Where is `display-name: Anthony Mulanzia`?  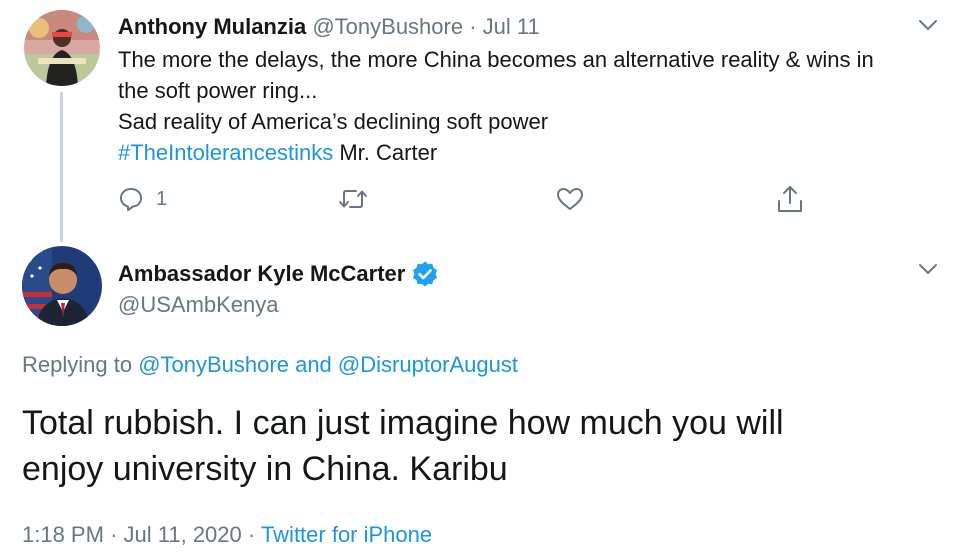 display-name: Anthony Mulanzia is located at coordinates (212, 26).